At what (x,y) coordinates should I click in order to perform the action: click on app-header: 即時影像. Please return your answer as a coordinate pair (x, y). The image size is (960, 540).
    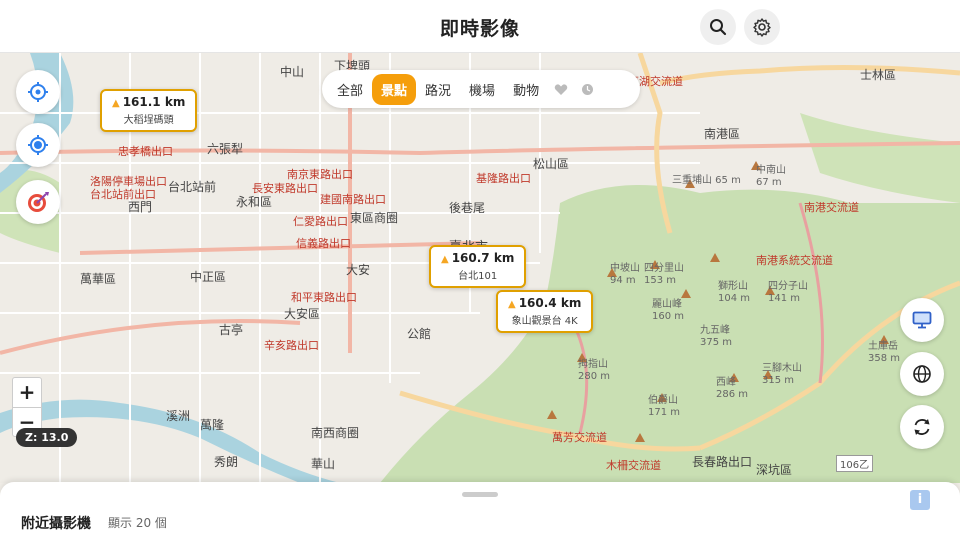
    Looking at the image, I should click on (480, 26).